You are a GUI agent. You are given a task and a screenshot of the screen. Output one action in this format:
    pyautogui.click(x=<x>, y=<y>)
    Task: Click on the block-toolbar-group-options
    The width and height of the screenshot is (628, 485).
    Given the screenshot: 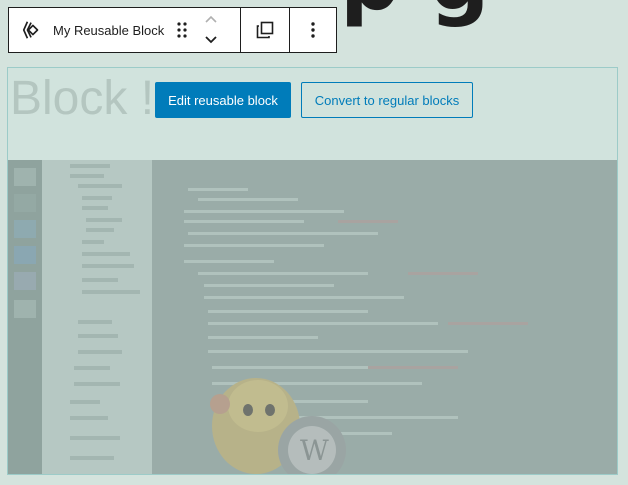 What is the action you would take?
    pyautogui.click(x=313, y=30)
    